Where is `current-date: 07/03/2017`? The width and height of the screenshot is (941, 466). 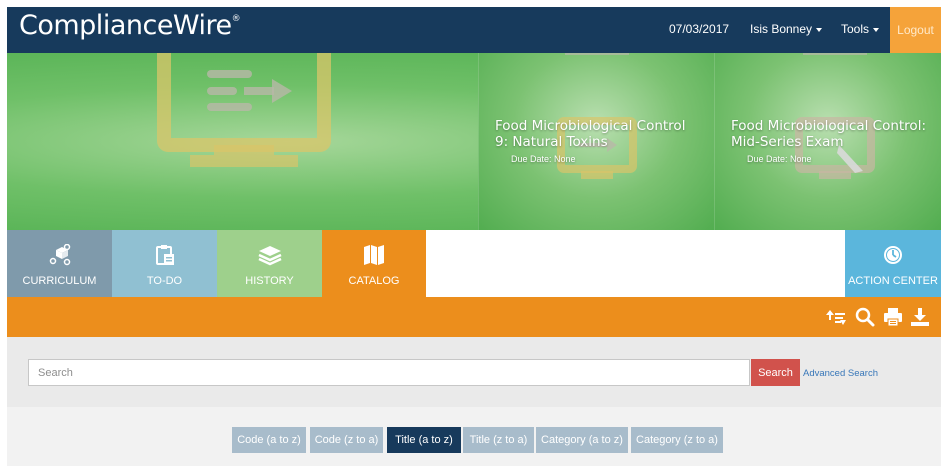 current-date: 07/03/2017 is located at coordinates (699, 29).